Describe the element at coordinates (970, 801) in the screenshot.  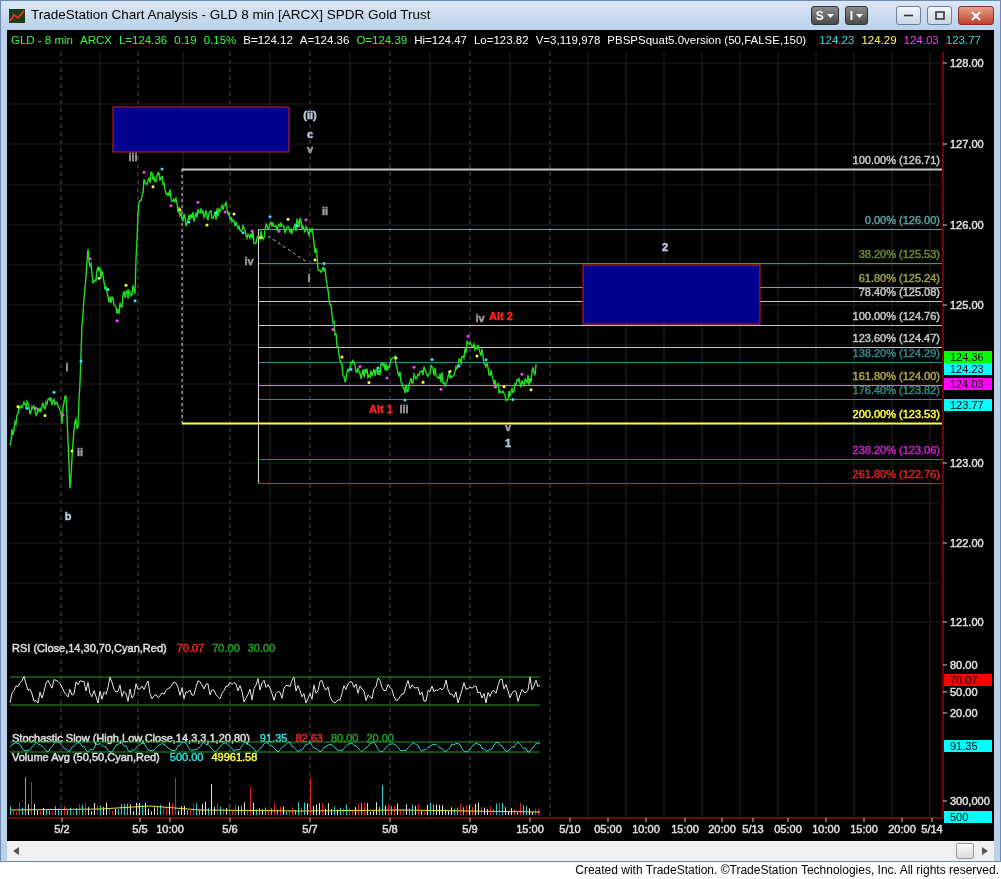
I see `indicator-axis-label: 300,000` at that location.